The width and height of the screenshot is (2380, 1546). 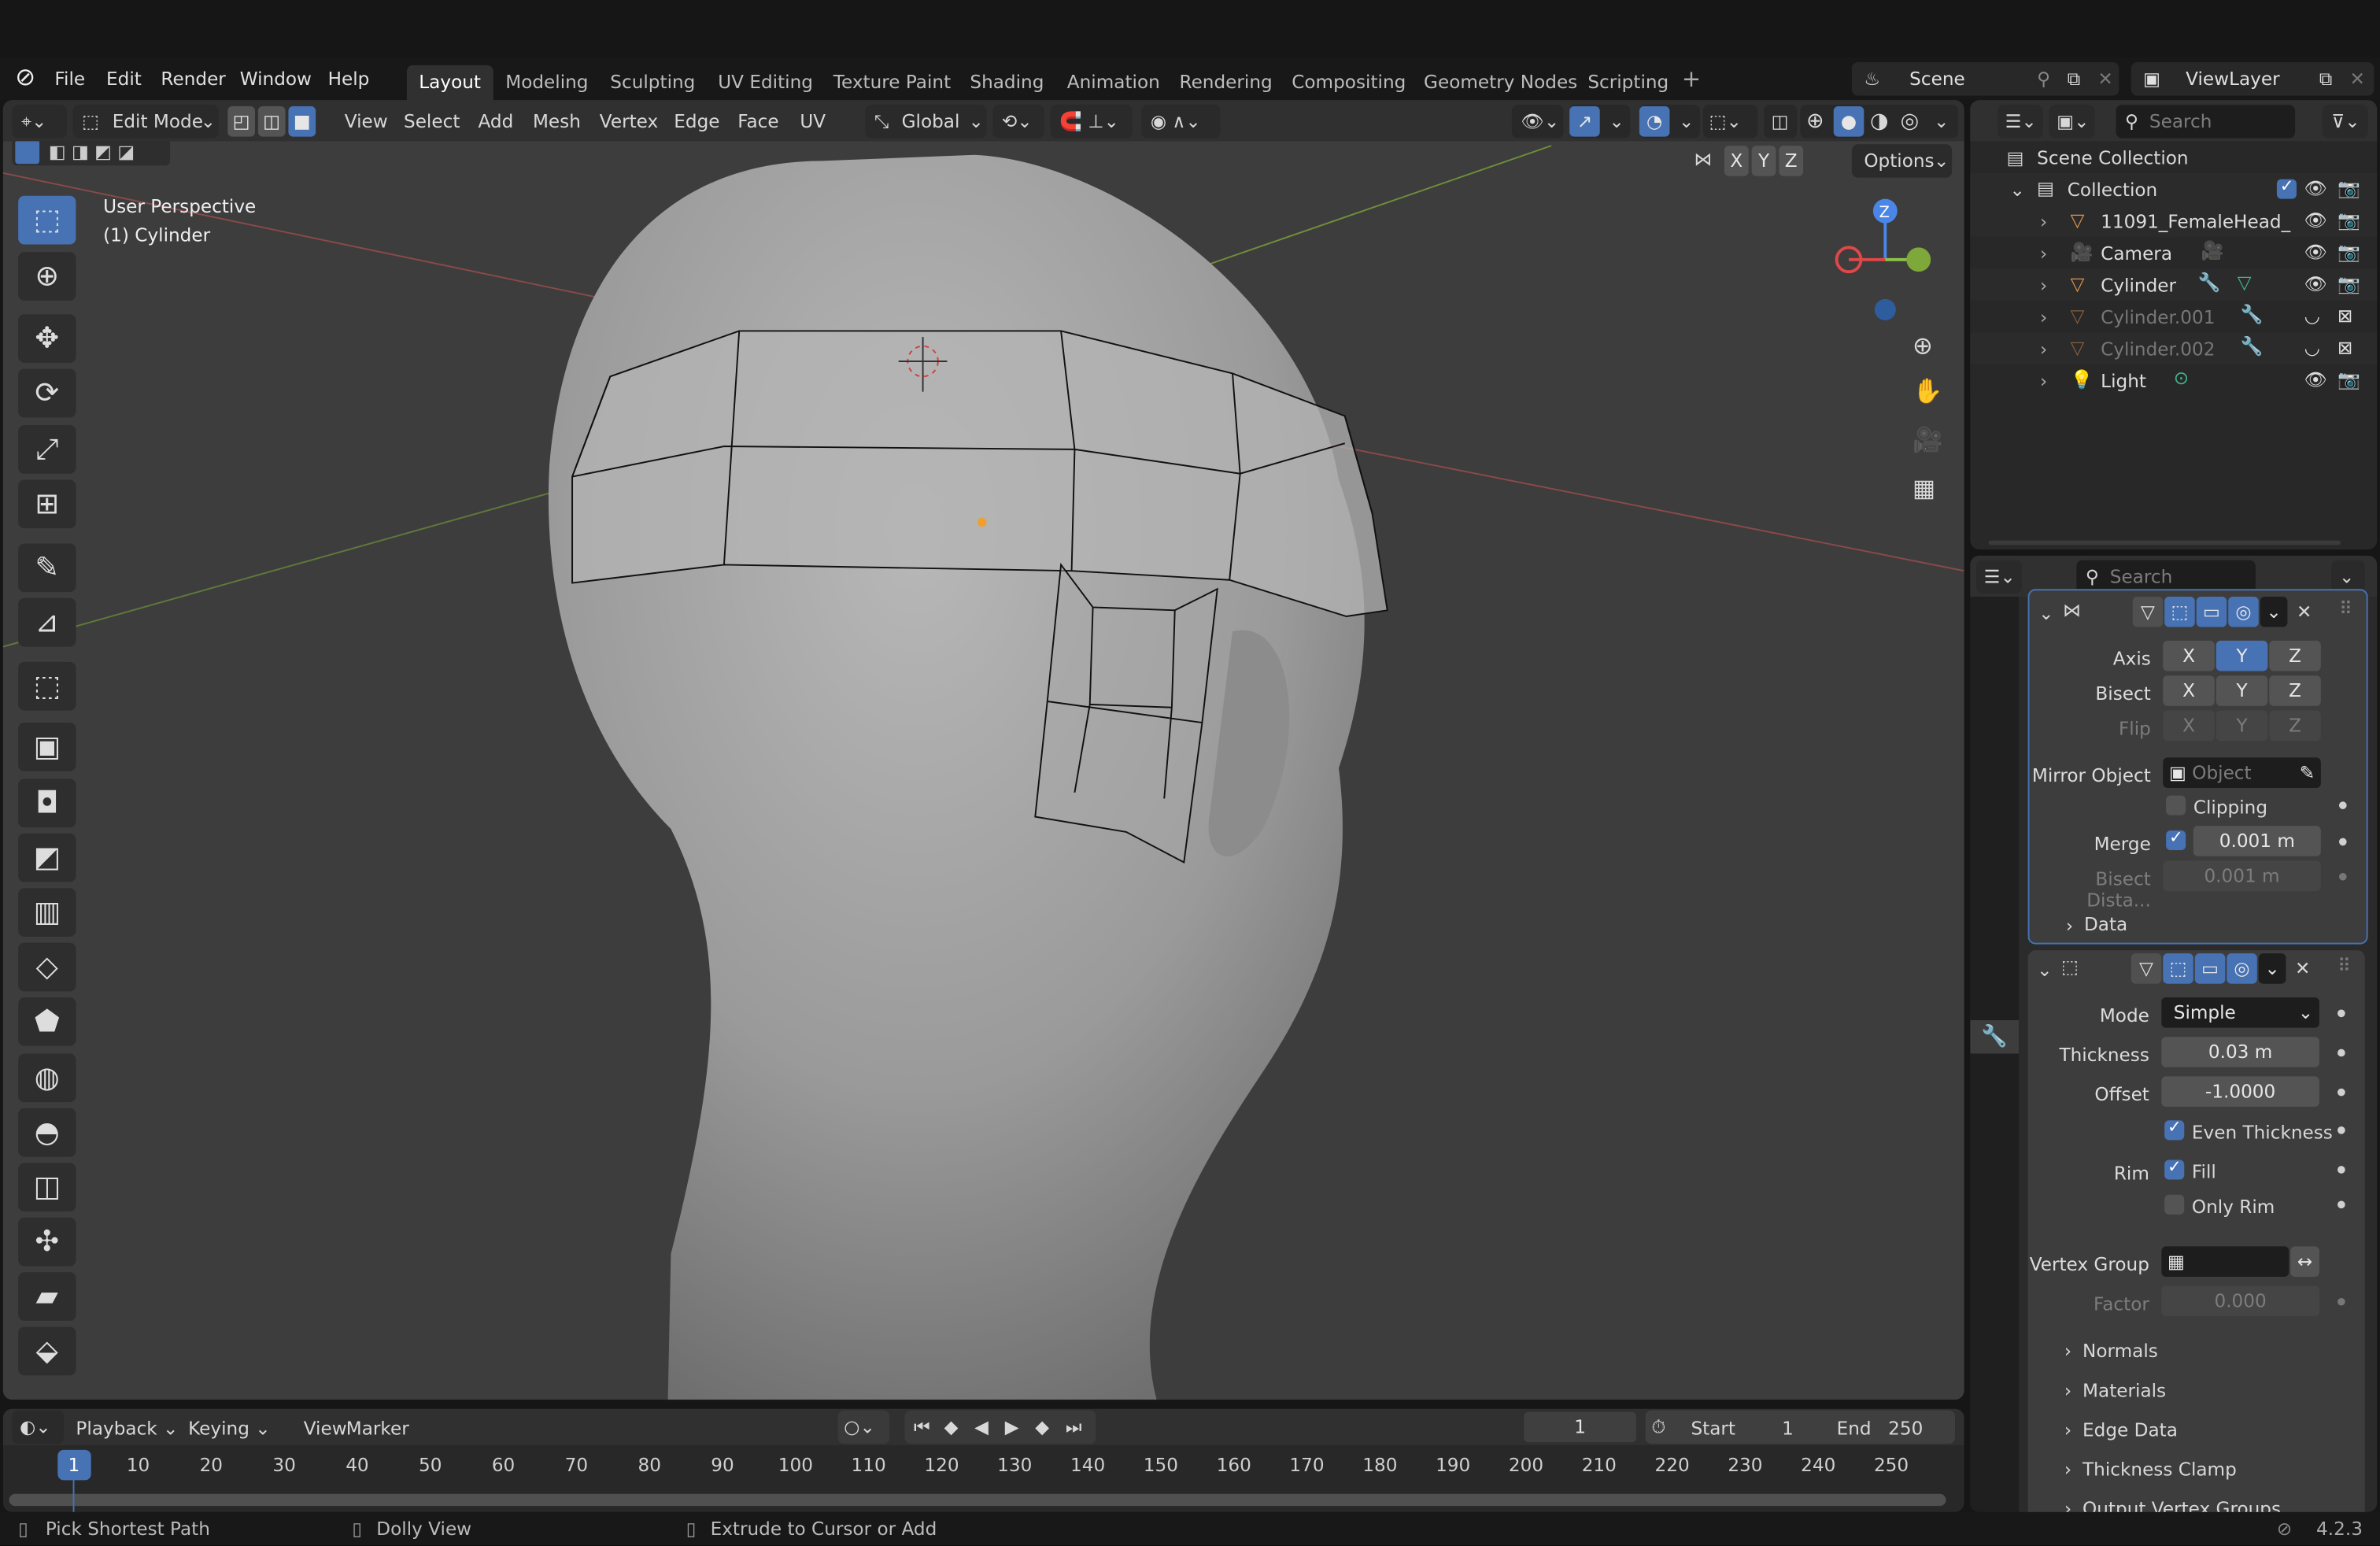 I want to click on mirror-x-toggle: X, so click(x=1736, y=161).